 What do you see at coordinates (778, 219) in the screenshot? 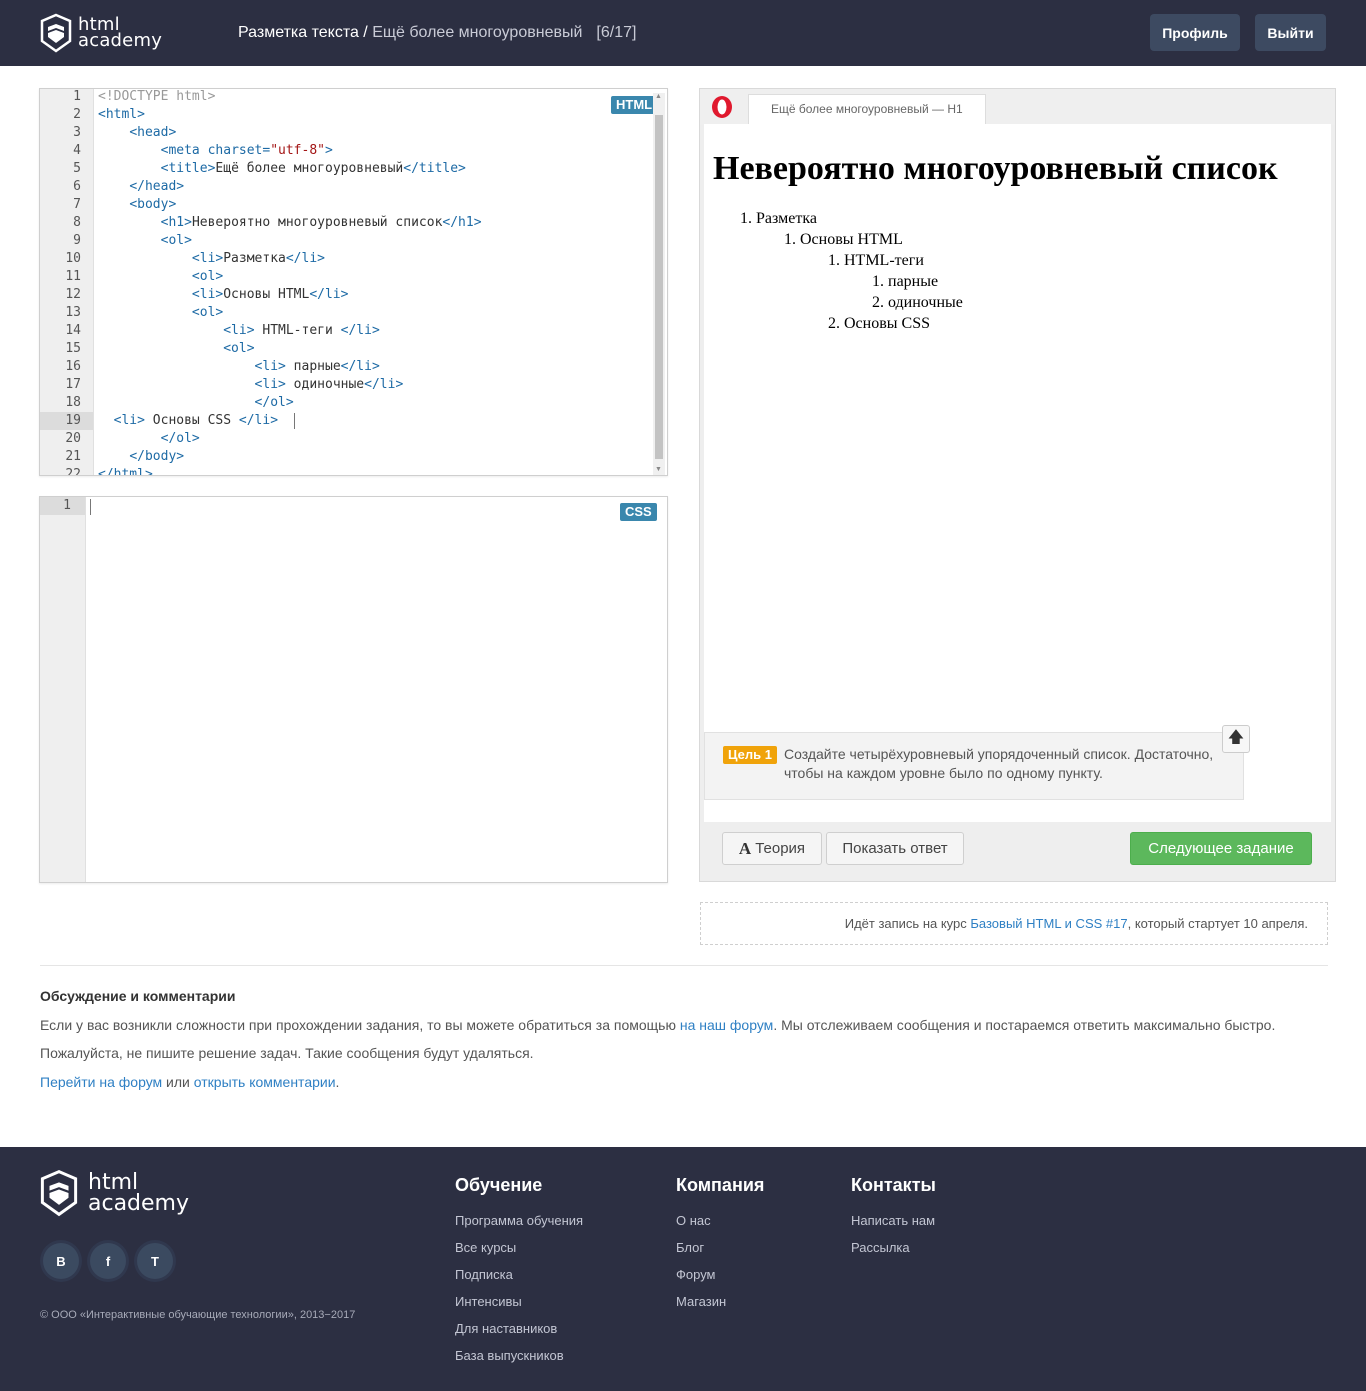
I see `preview-list-item: 1. Разметка` at bounding box center [778, 219].